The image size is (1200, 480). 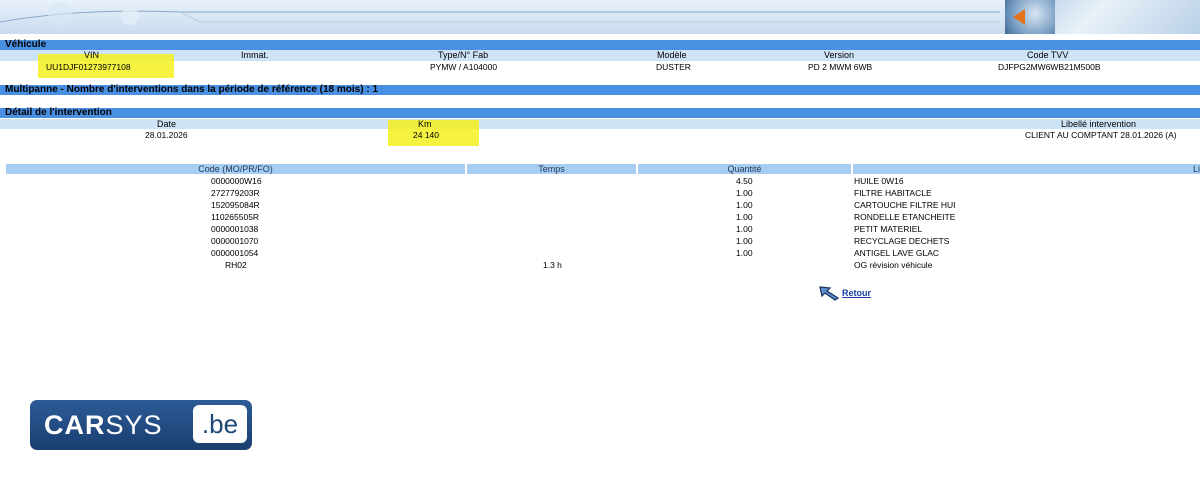 What do you see at coordinates (92, 55) in the screenshot?
I see `vin-header: VIN` at bounding box center [92, 55].